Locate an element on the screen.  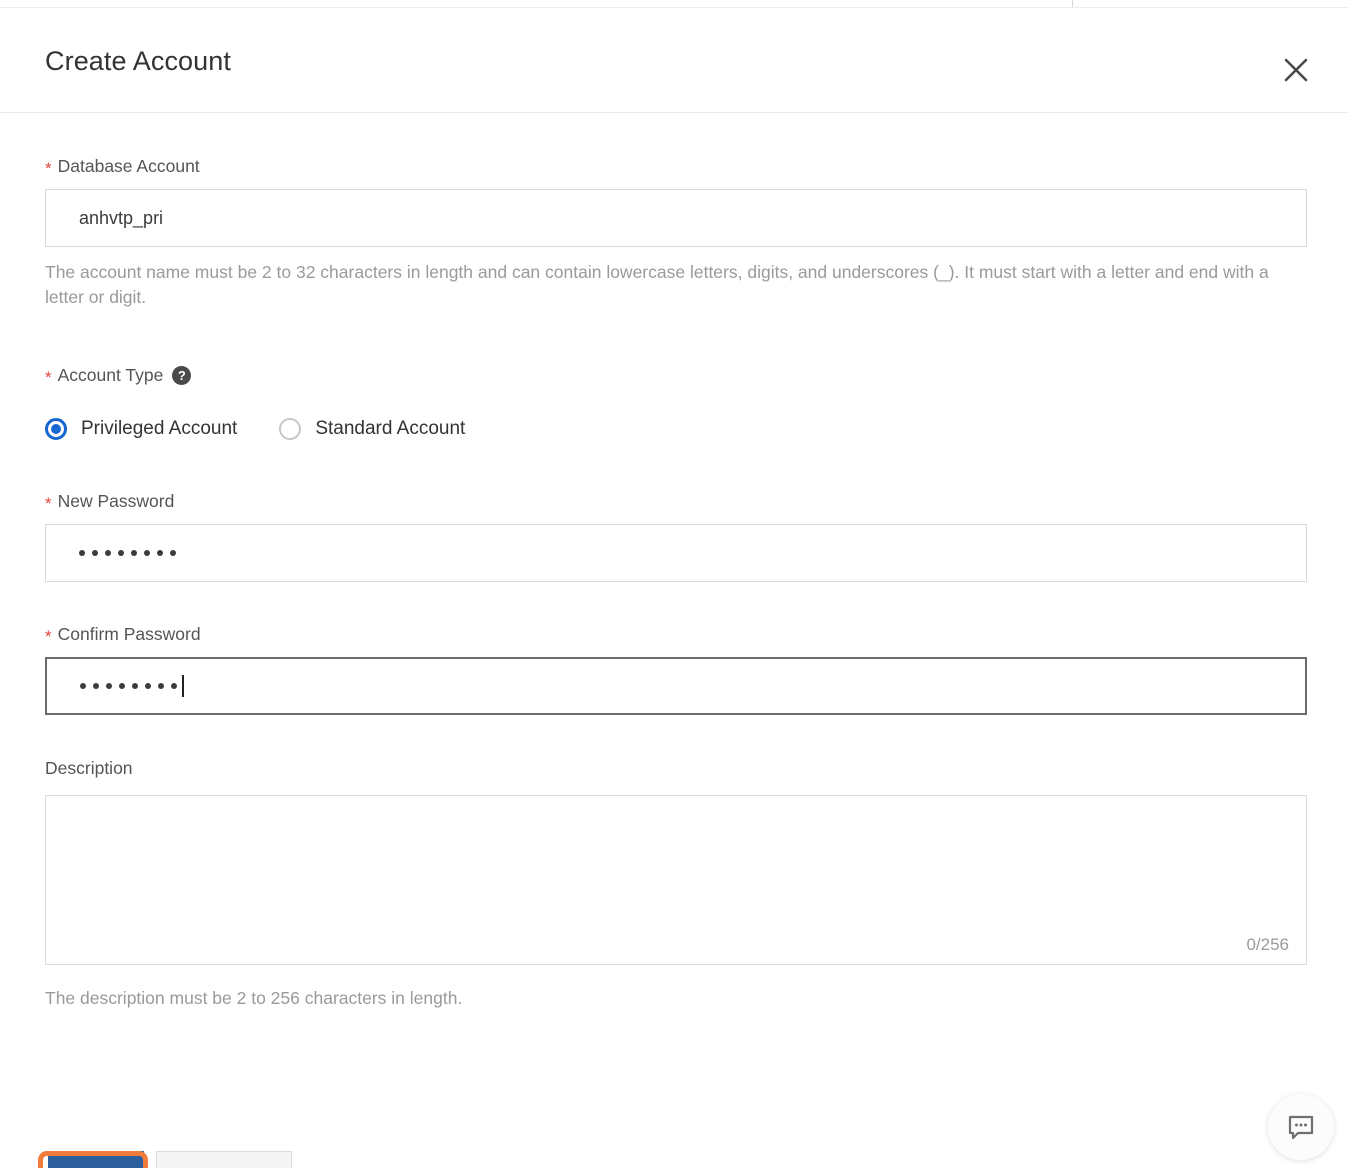
radio-standard-account: Standard Account is located at coordinates (372, 429).